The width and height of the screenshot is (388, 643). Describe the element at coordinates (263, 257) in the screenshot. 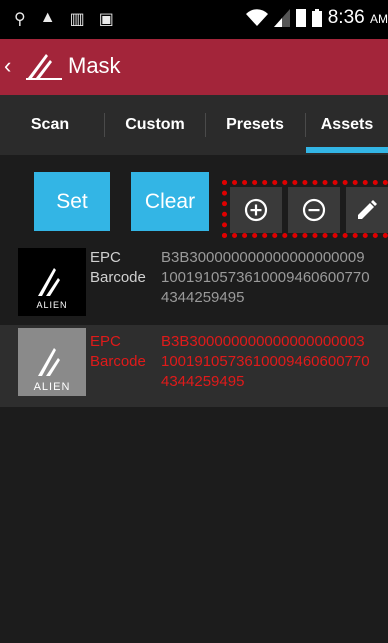

I see `epc-value: B3B300000000000000000009` at that location.